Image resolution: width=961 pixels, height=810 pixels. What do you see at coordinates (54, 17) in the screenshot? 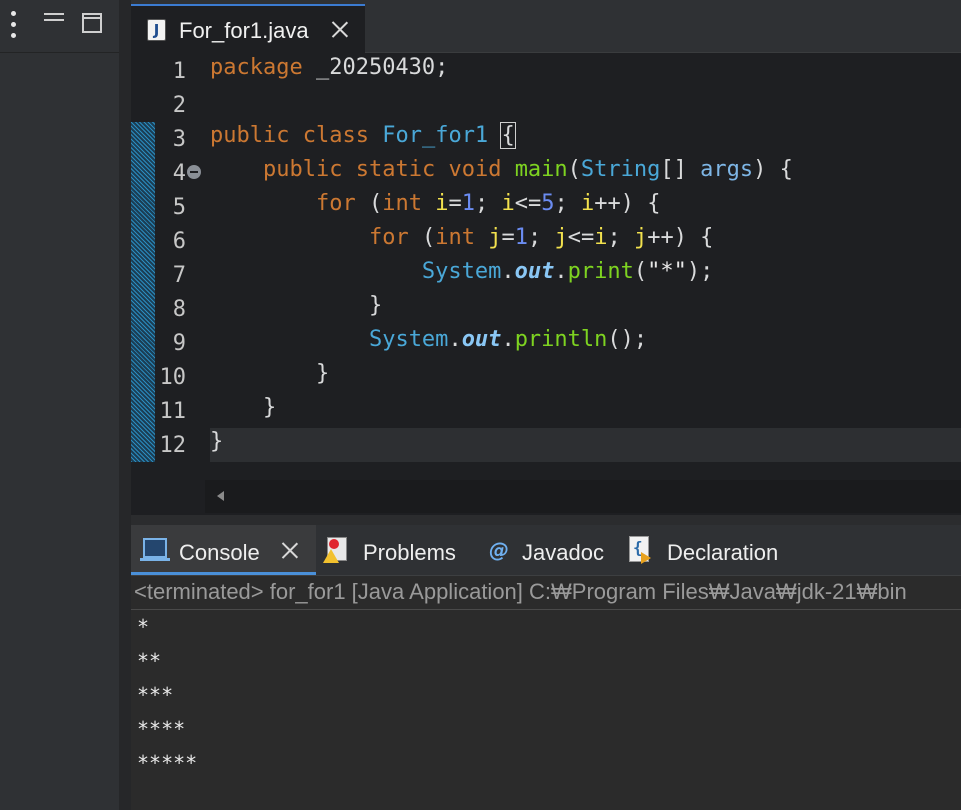
I see `minimize-icon` at bounding box center [54, 17].